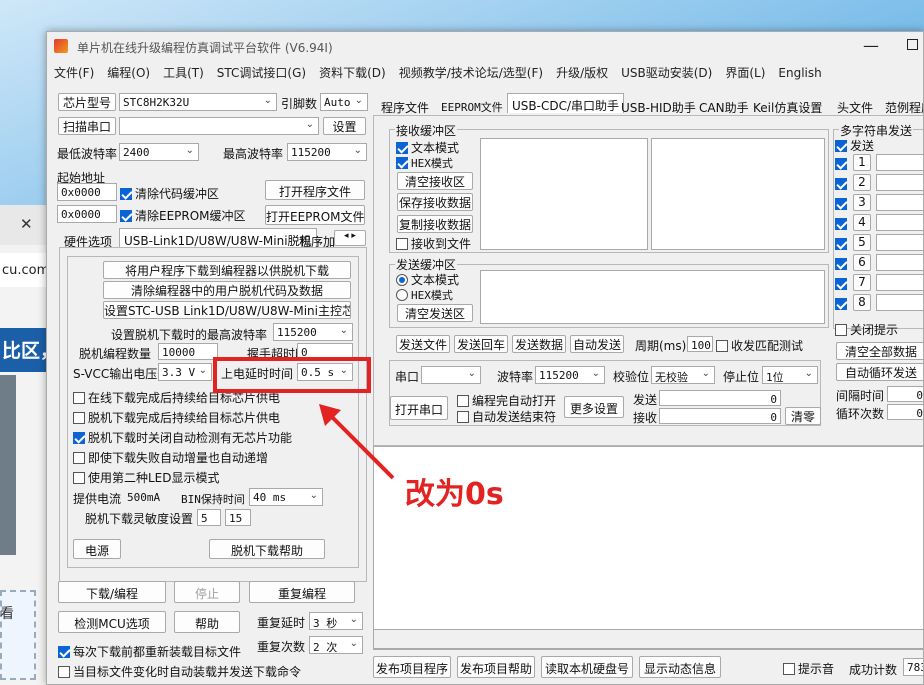  What do you see at coordinates (744, 71) in the screenshot?
I see `menu-item: 界面(L)` at bounding box center [744, 71].